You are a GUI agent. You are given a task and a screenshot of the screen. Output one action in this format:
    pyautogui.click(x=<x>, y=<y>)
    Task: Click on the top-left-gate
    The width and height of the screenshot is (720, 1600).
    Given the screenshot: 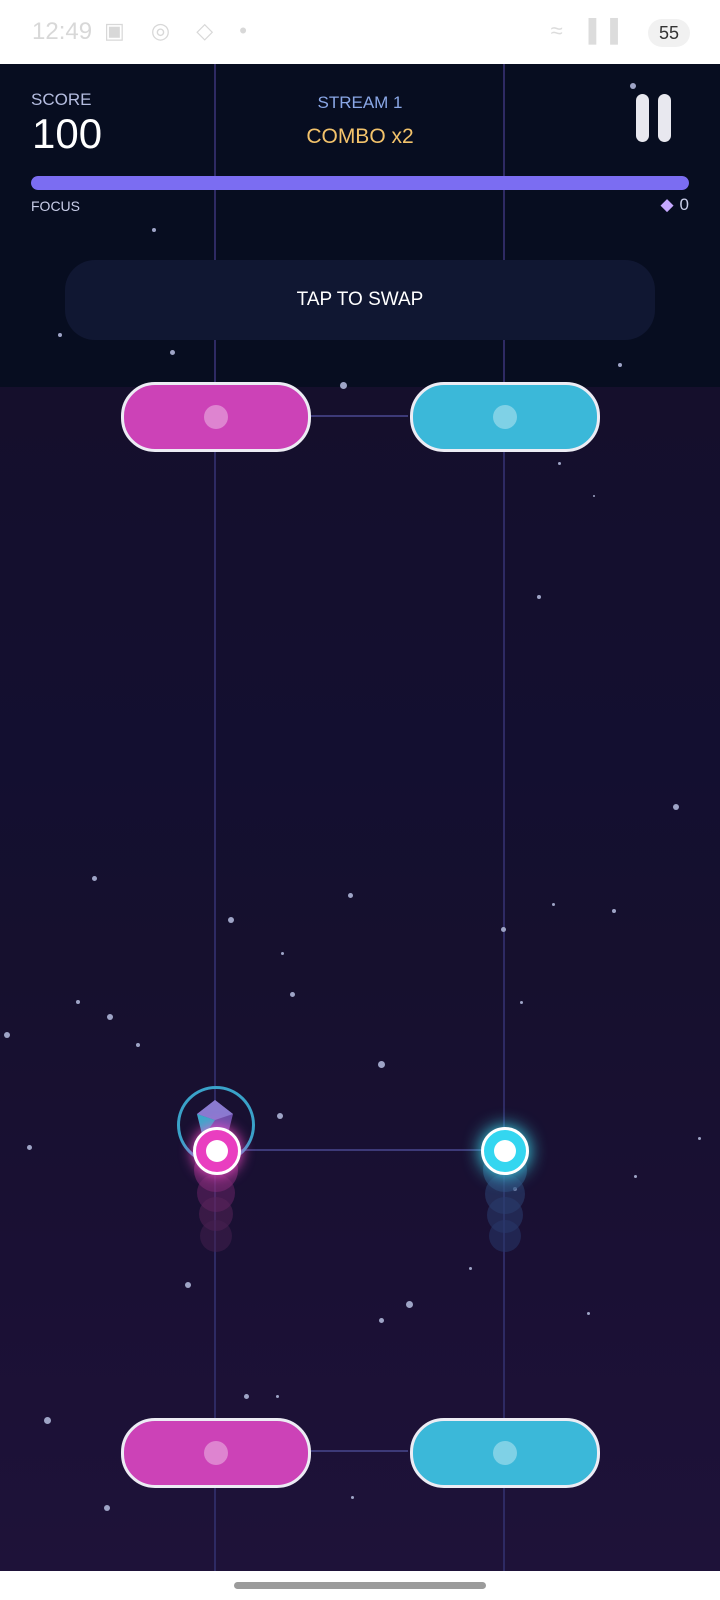 What is the action you would take?
    pyautogui.click(x=216, y=417)
    